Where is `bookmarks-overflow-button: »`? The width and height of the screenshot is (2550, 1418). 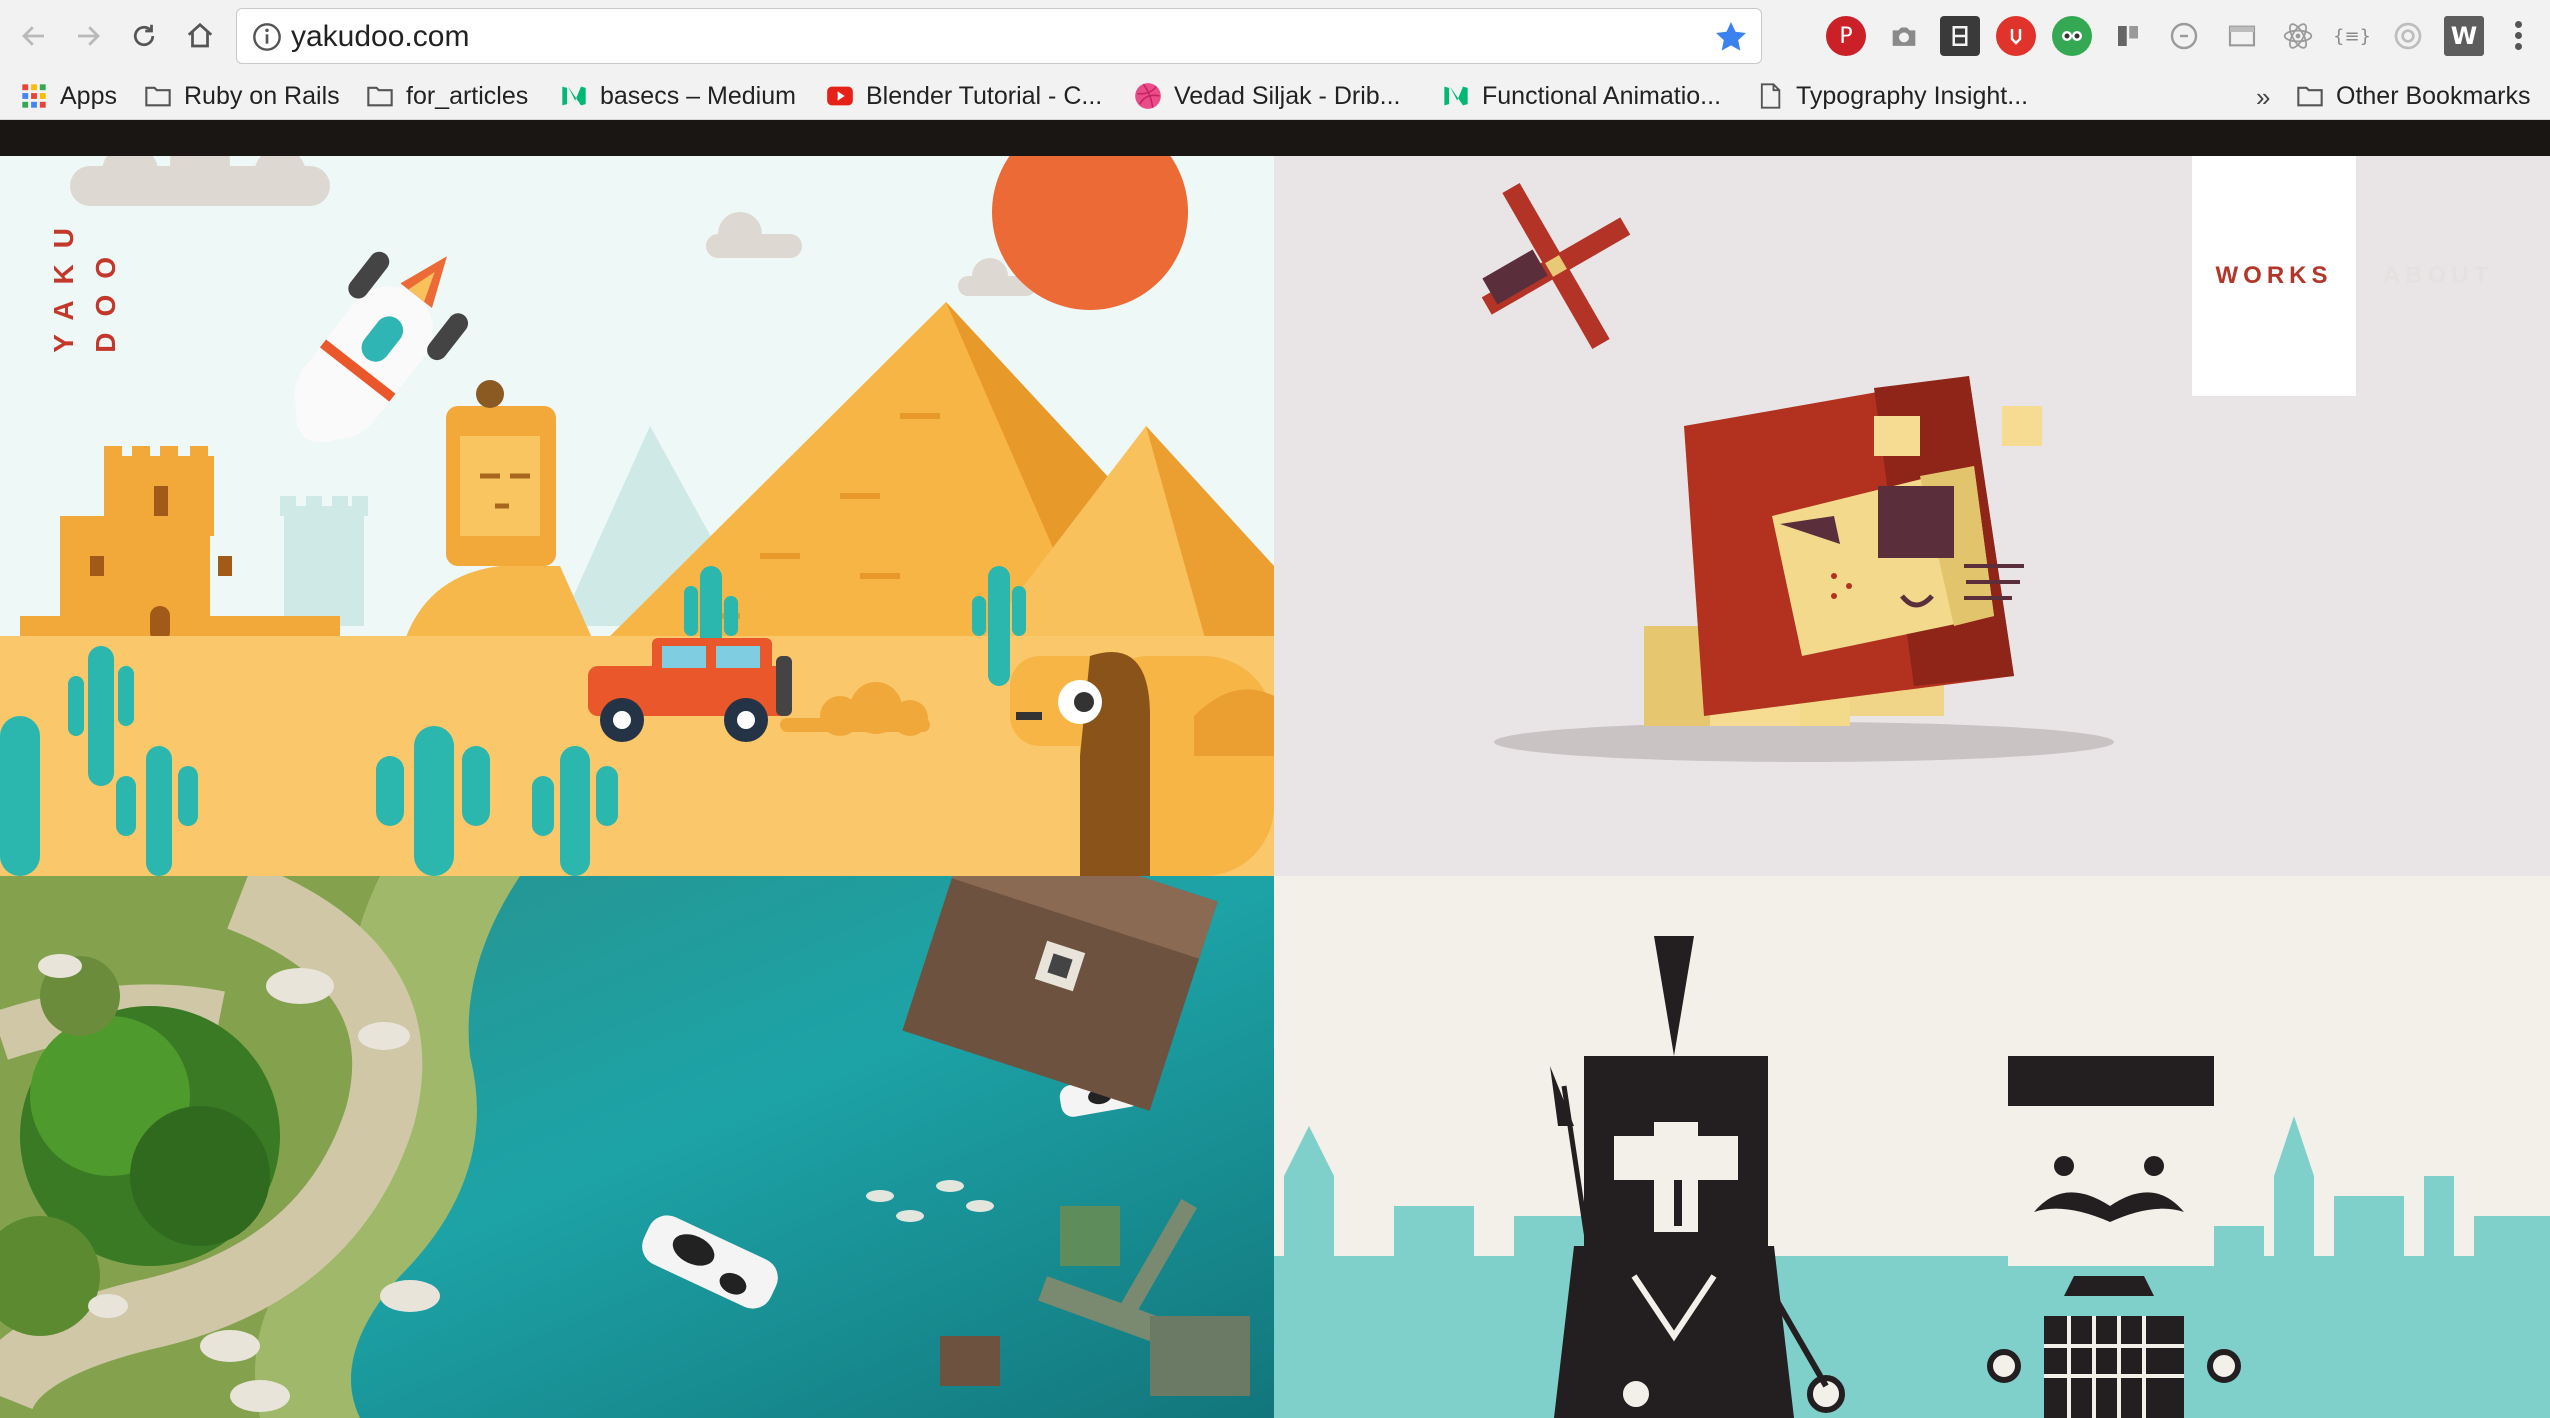
bookmarks-overflow-button: » is located at coordinates (2263, 97).